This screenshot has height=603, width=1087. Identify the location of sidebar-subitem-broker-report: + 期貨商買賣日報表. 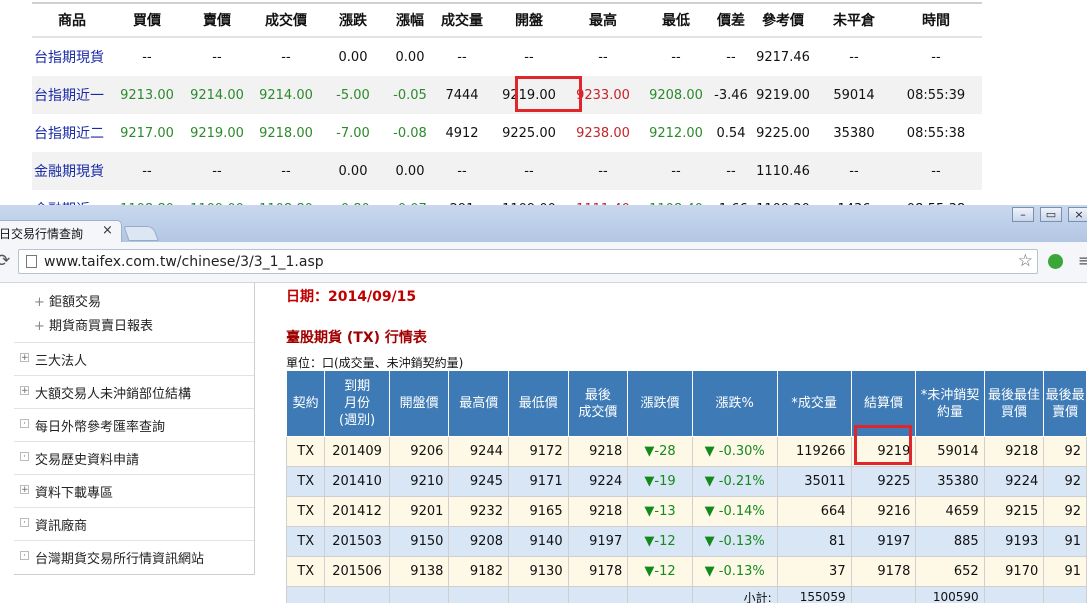
(93, 324).